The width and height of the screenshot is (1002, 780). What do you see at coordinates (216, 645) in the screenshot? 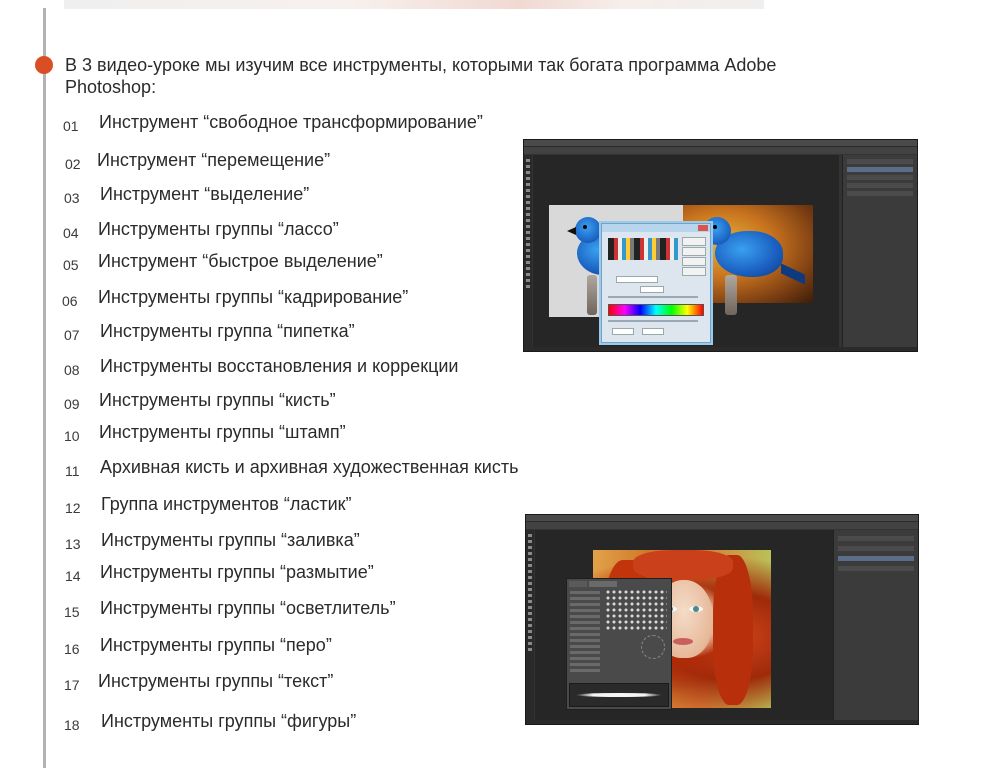
I see `tool-label: Инструменты группы “перо”` at bounding box center [216, 645].